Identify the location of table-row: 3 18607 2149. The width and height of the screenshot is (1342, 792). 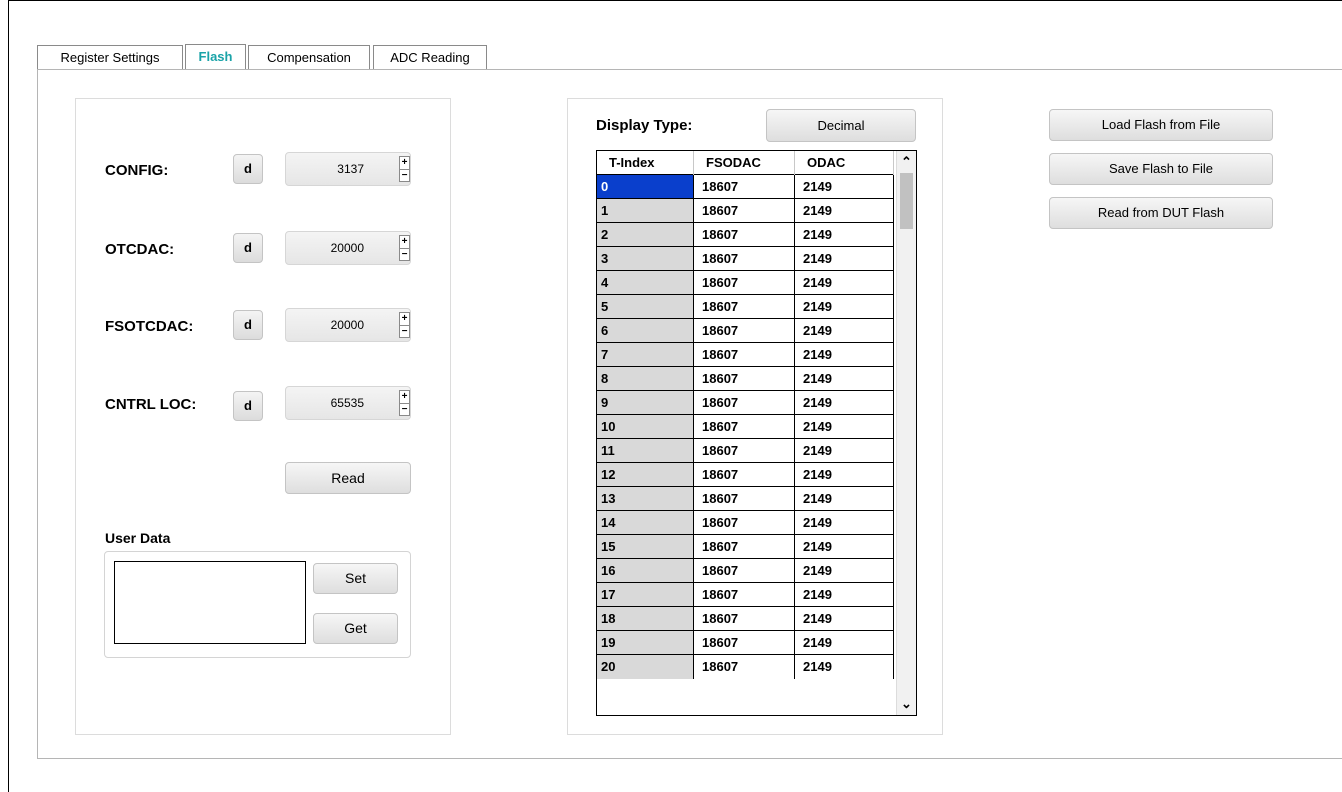
(745, 258).